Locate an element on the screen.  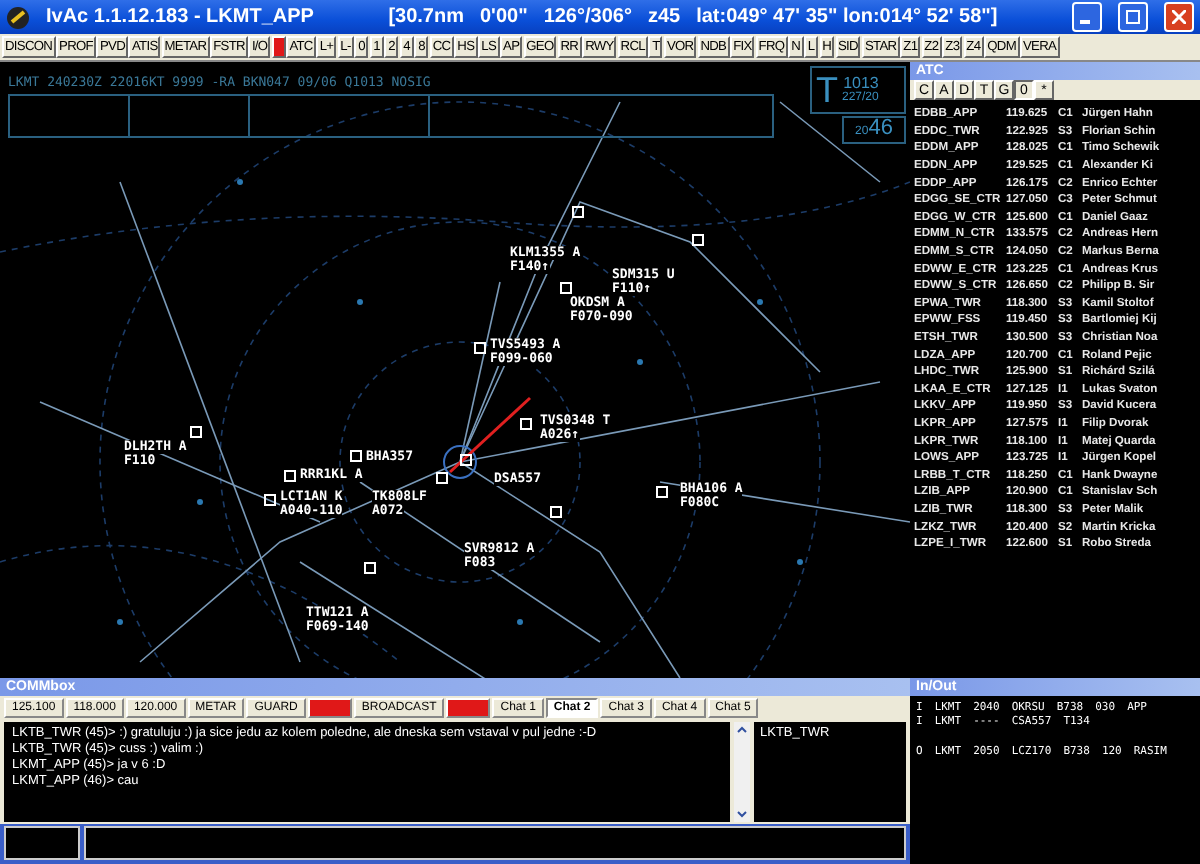
maximize-icon is located at coordinates (1133, 17).